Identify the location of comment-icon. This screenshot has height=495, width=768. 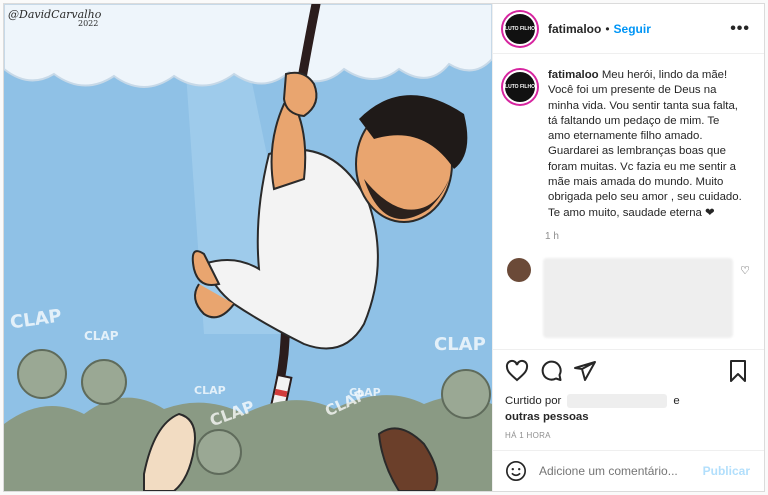
(551, 371).